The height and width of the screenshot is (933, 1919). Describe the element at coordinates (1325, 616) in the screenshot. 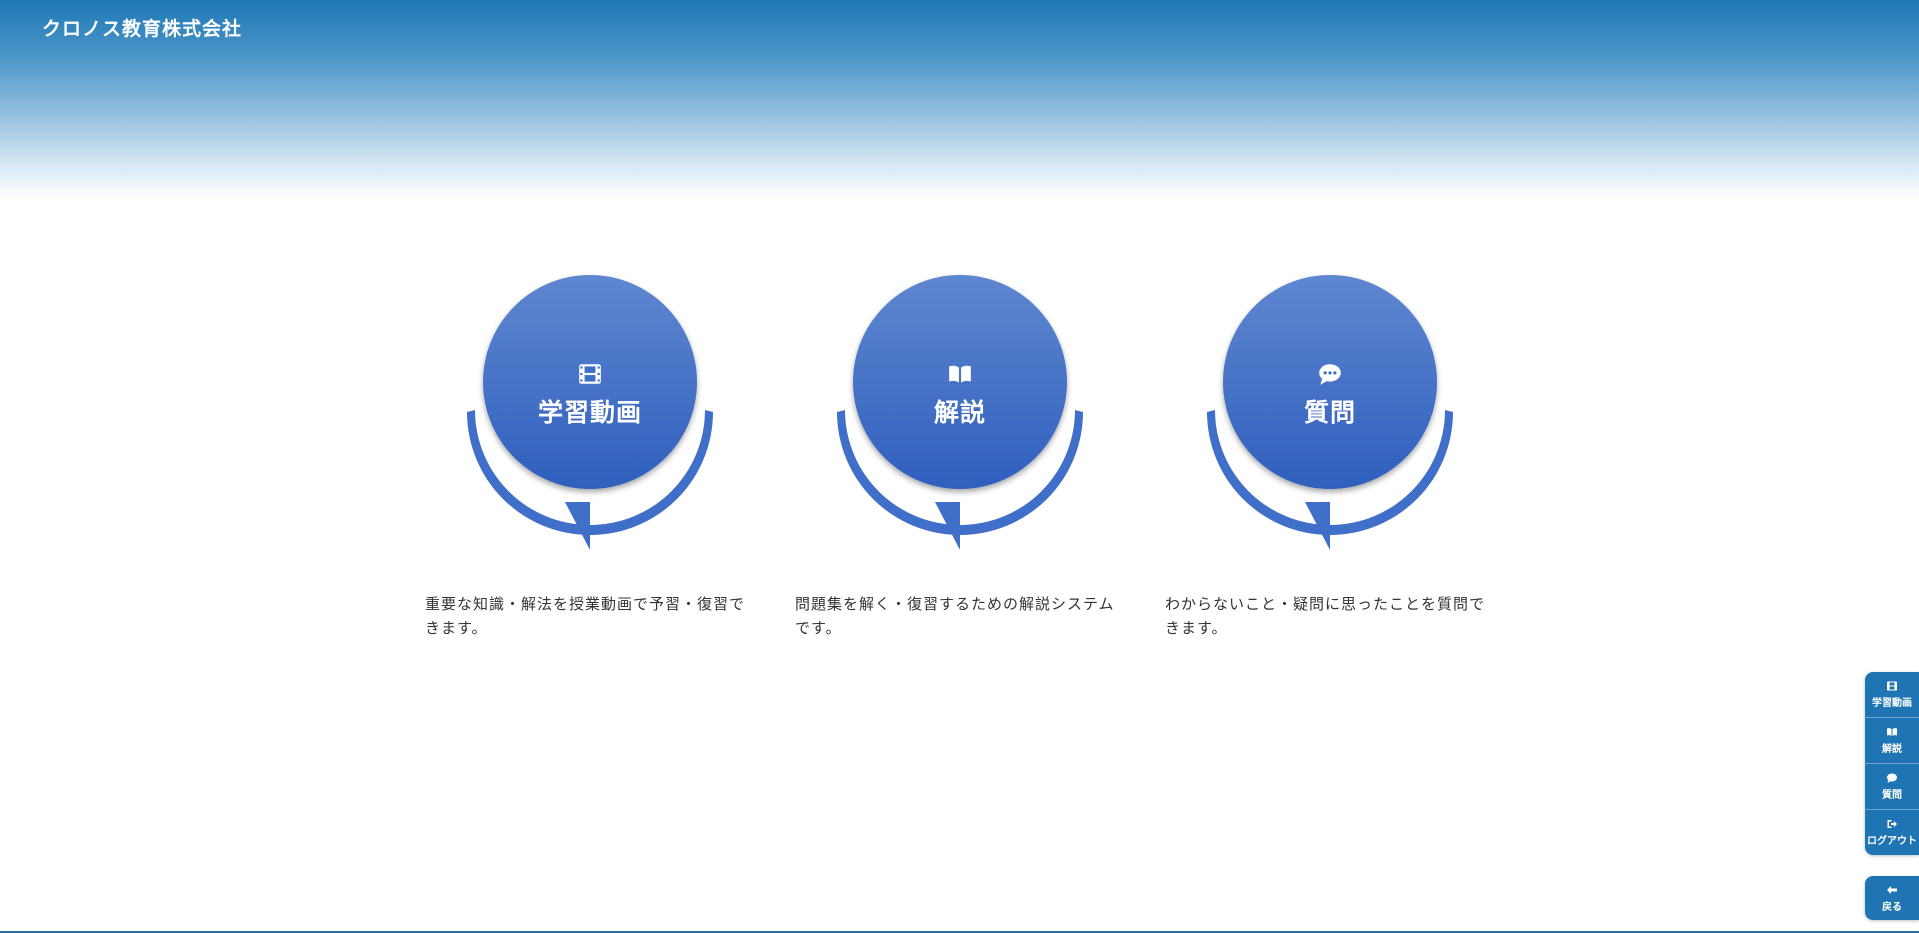

I see `card-question-description: わからないこと・疑問に思ったことを質問できます。` at that location.